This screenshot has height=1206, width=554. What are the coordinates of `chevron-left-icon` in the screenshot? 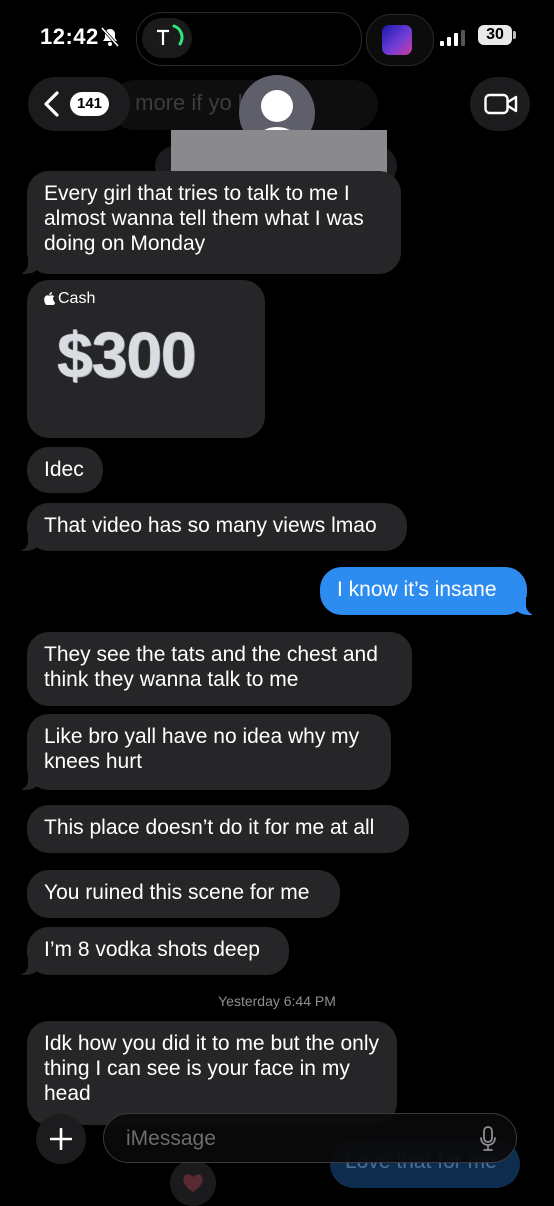 It's located at (51, 104).